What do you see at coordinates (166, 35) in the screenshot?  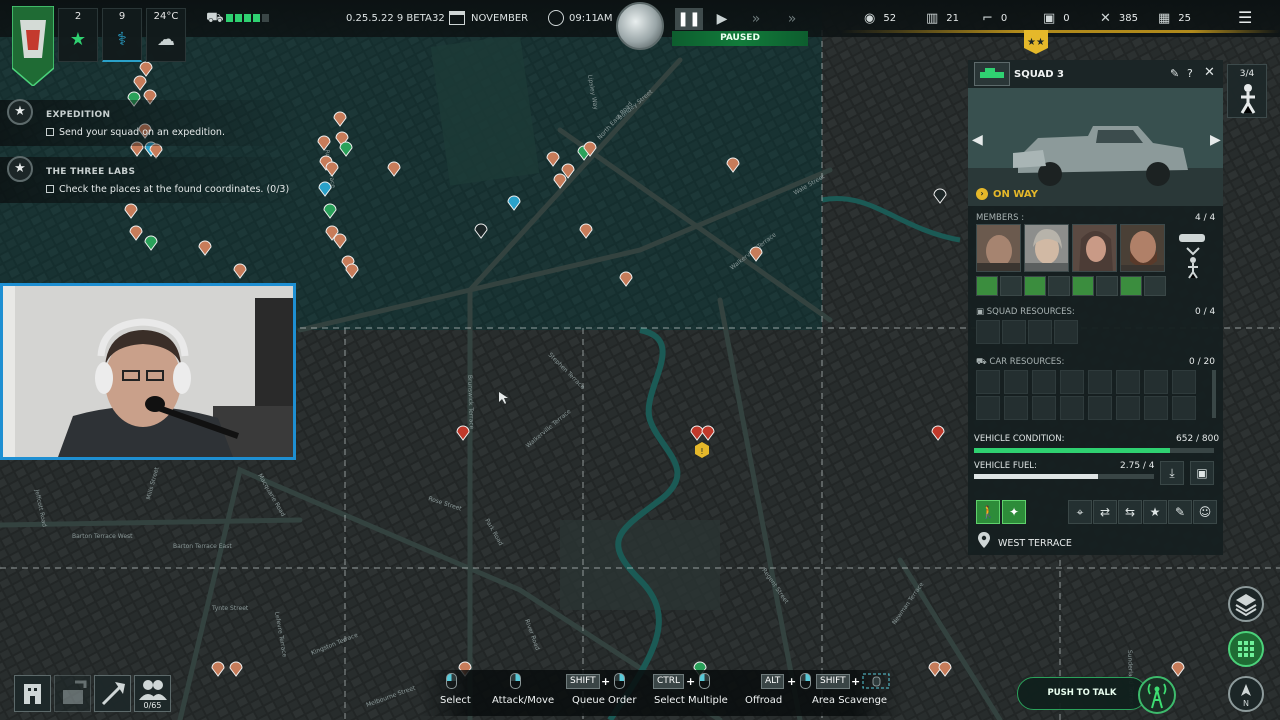 I see `stat-weather: 24°C ☁` at bounding box center [166, 35].